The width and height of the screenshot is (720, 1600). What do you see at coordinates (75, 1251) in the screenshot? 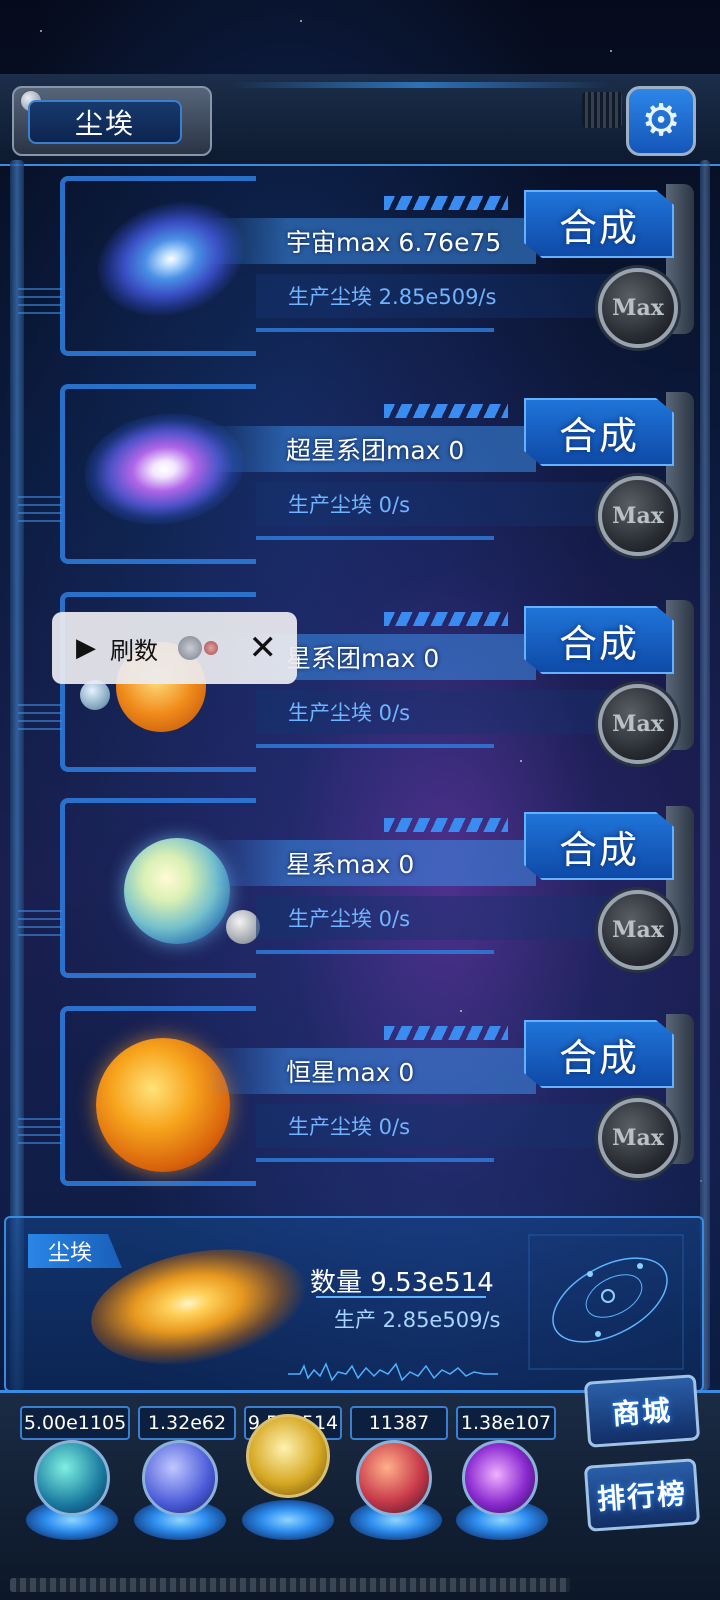
I see `dust-tag: 尘埃` at bounding box center [75, 1251].